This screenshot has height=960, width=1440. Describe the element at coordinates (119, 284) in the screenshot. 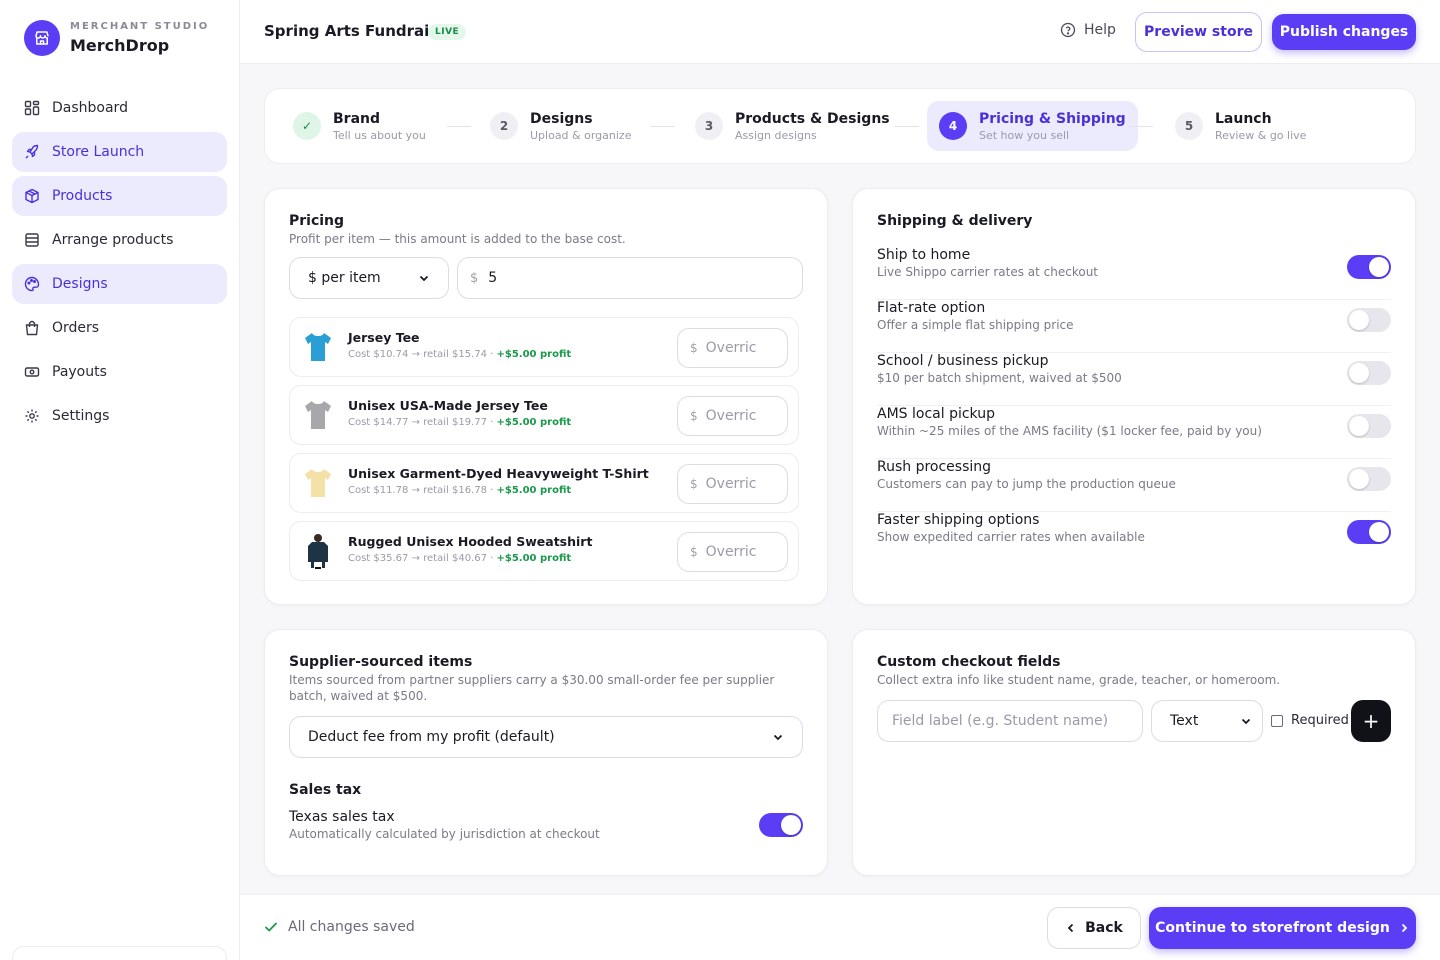

I see `sidebar-item-designs: Designs` at that location.